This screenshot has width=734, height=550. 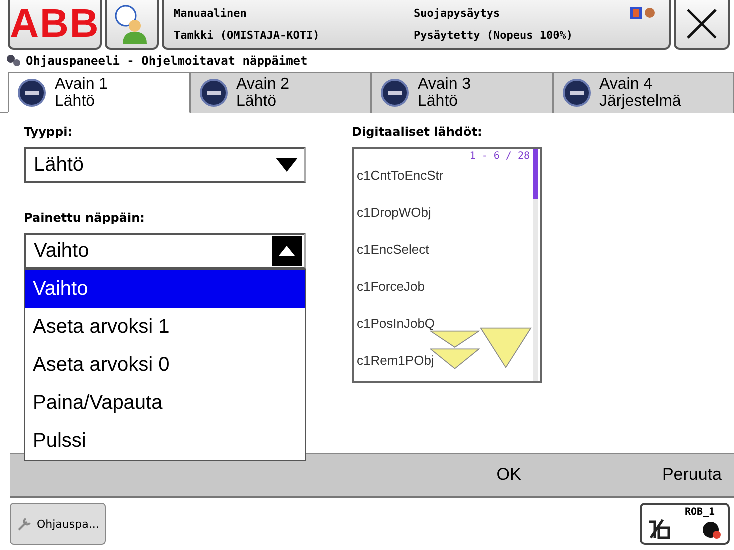 What do you see at coordinates (25, 524) in the screenshot?
I see `wrench-icon` at bounding box center [25, 524].